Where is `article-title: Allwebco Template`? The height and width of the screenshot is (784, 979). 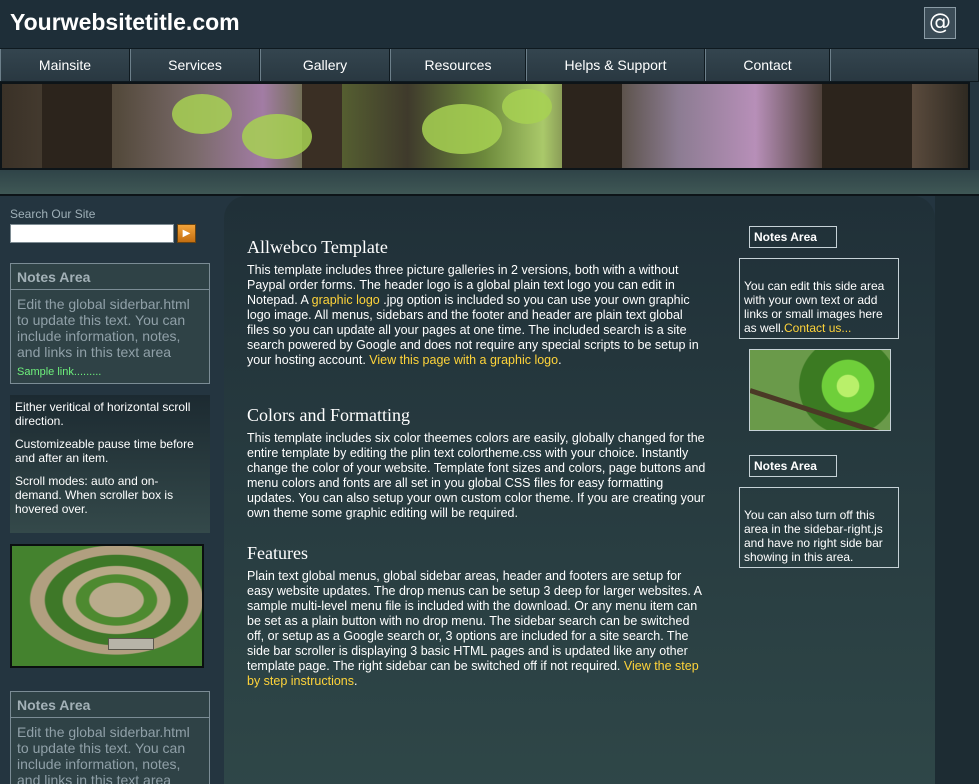
article-title: Allwebco Template is located at coordinates (317, 247).